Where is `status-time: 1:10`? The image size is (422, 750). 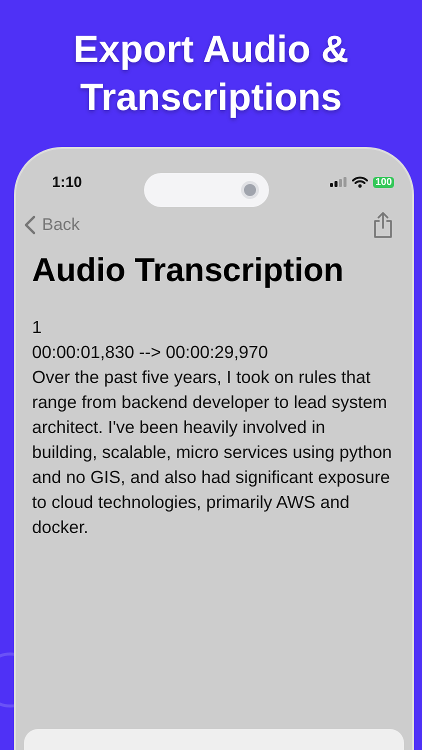 status-time: 1:10 is located at coordinates (67, 182).